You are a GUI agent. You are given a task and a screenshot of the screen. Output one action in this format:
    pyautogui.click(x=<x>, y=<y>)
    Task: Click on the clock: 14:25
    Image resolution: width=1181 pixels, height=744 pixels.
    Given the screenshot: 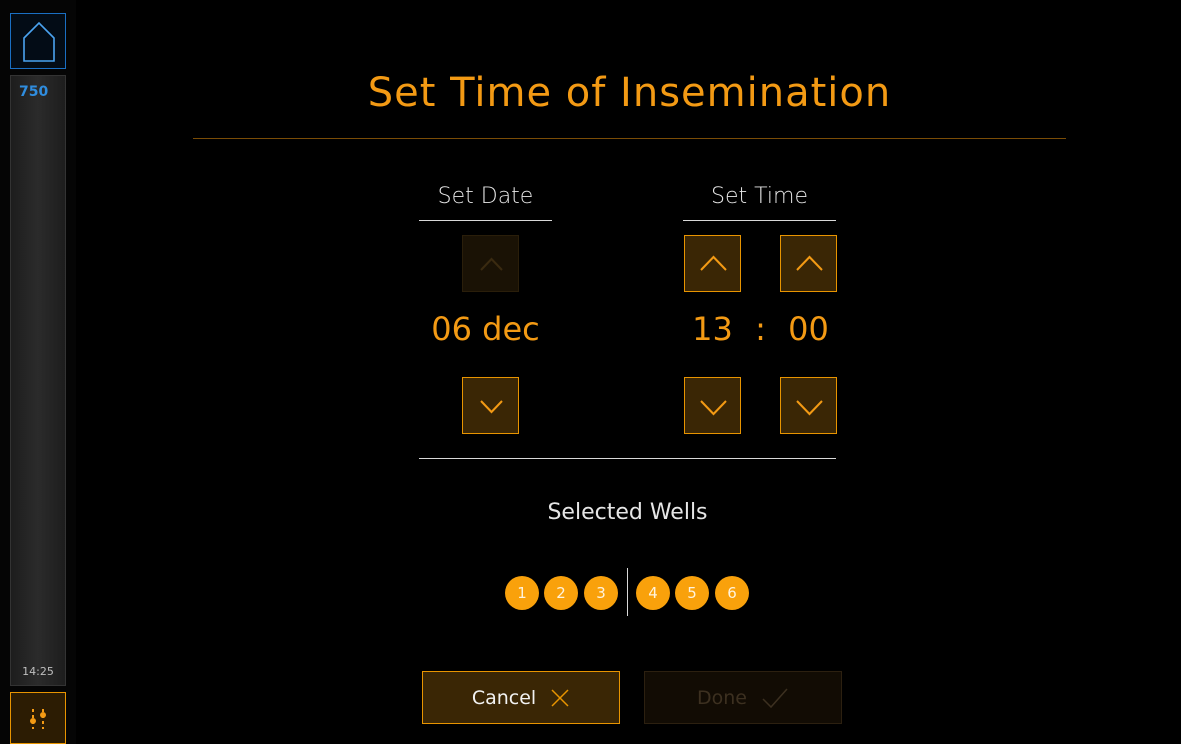 What is the action you would take?
    pyautogui.click(x=38, y=671)
    